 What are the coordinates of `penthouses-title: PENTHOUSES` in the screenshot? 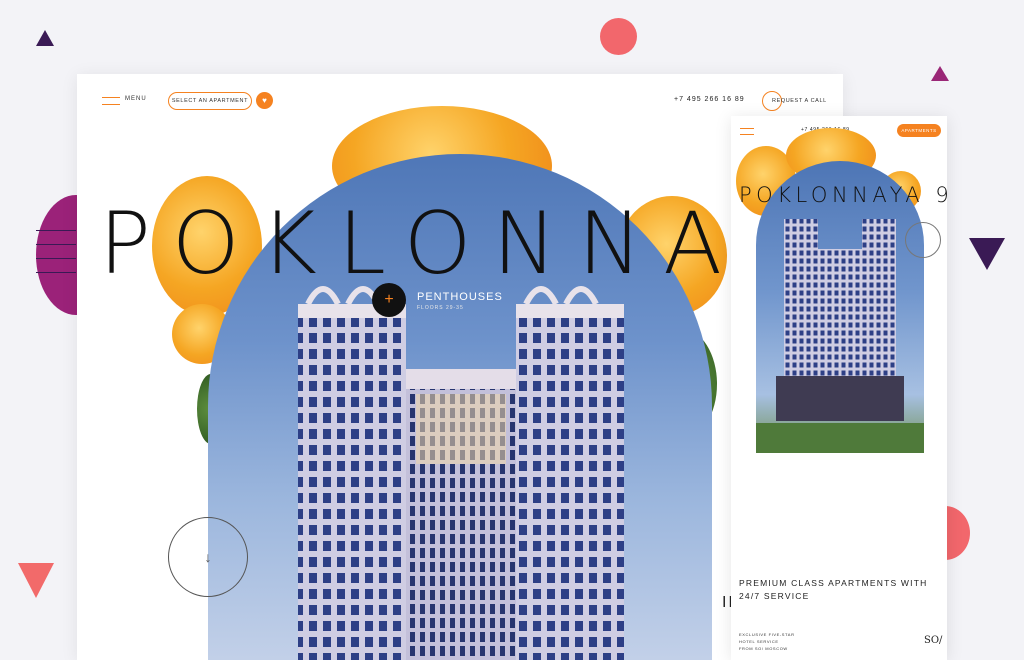 It's located at (460, 297).